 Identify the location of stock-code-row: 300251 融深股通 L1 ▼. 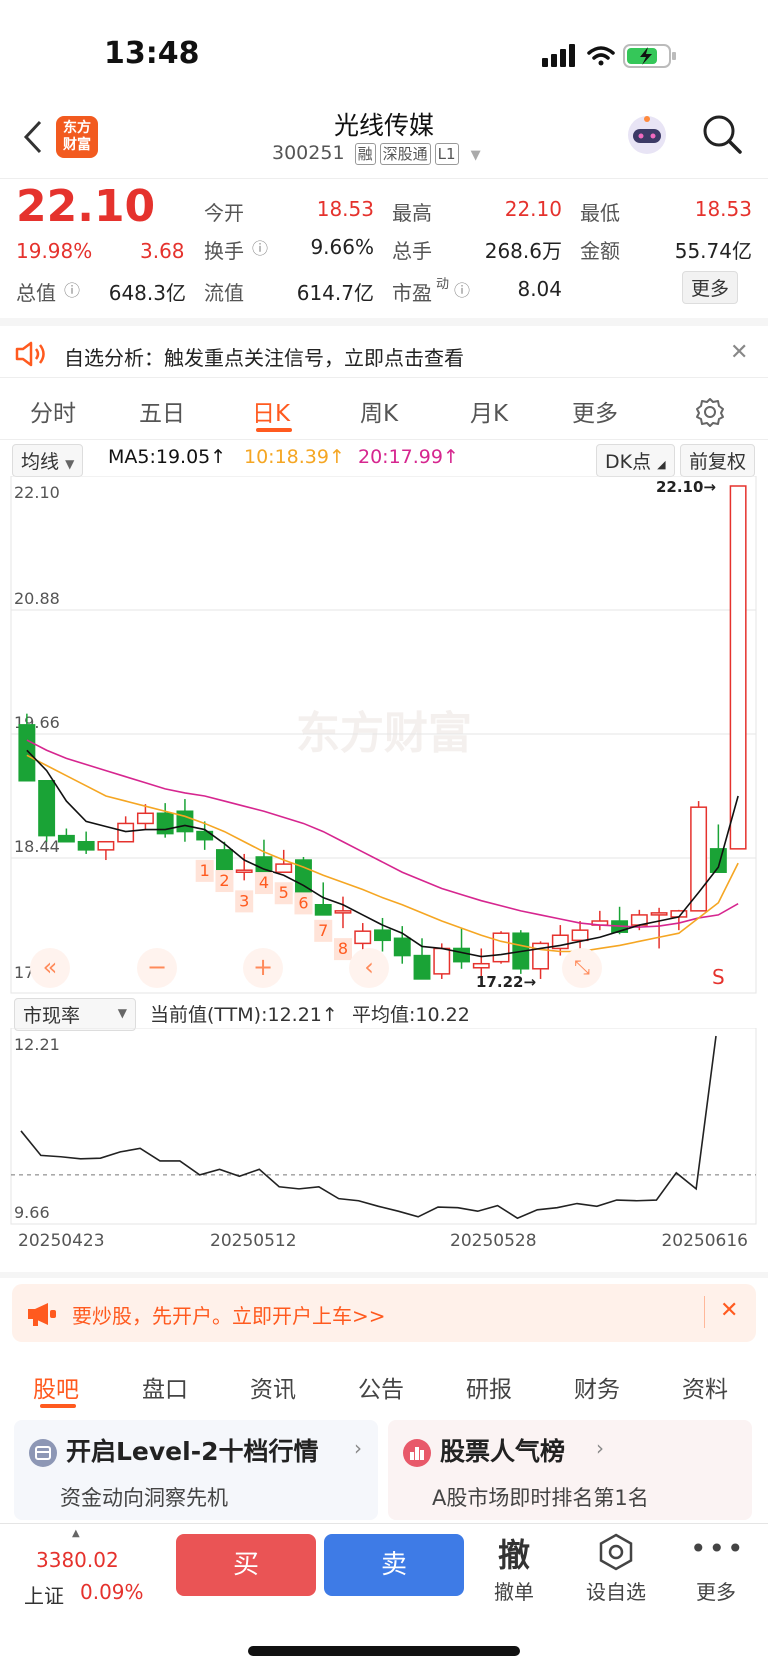
(376, 153).